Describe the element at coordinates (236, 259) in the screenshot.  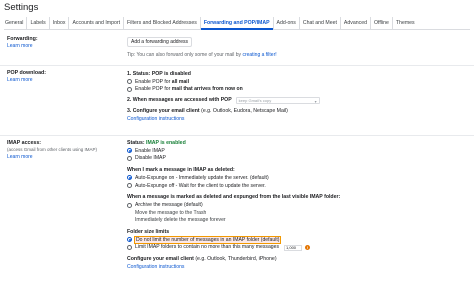
I see `imap-client-note: (e.g. Outlook, Thunderbird, iPhone)` at that location.